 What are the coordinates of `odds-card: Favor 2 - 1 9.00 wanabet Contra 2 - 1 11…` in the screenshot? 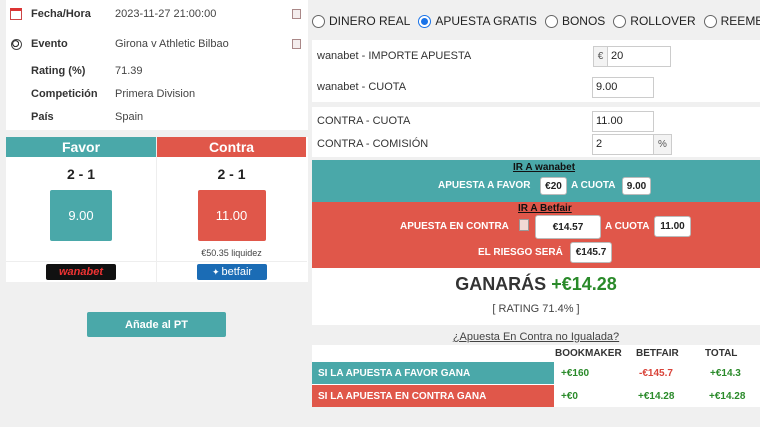 It's located at (157, 209).